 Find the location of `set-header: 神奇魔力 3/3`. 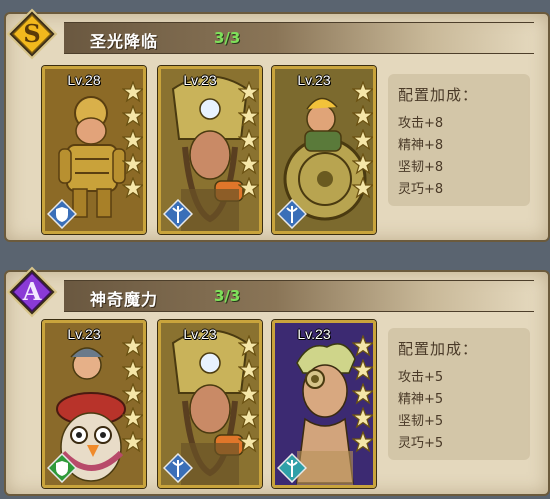

set-header: 神奇魔力 3/3 is located at coordinates (299, 296).